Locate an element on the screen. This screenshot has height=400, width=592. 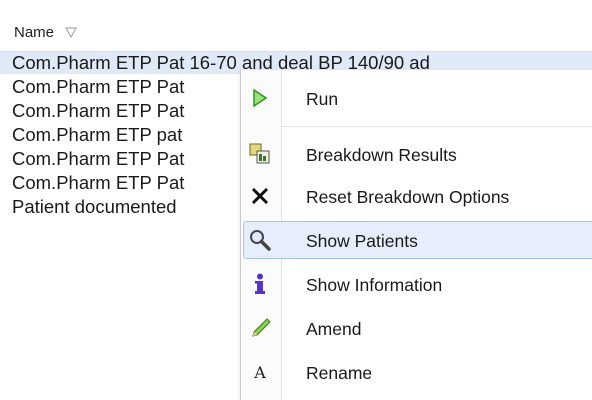
menu-item-label: Reset Breakdown Options is located at coordinates (408, 197).